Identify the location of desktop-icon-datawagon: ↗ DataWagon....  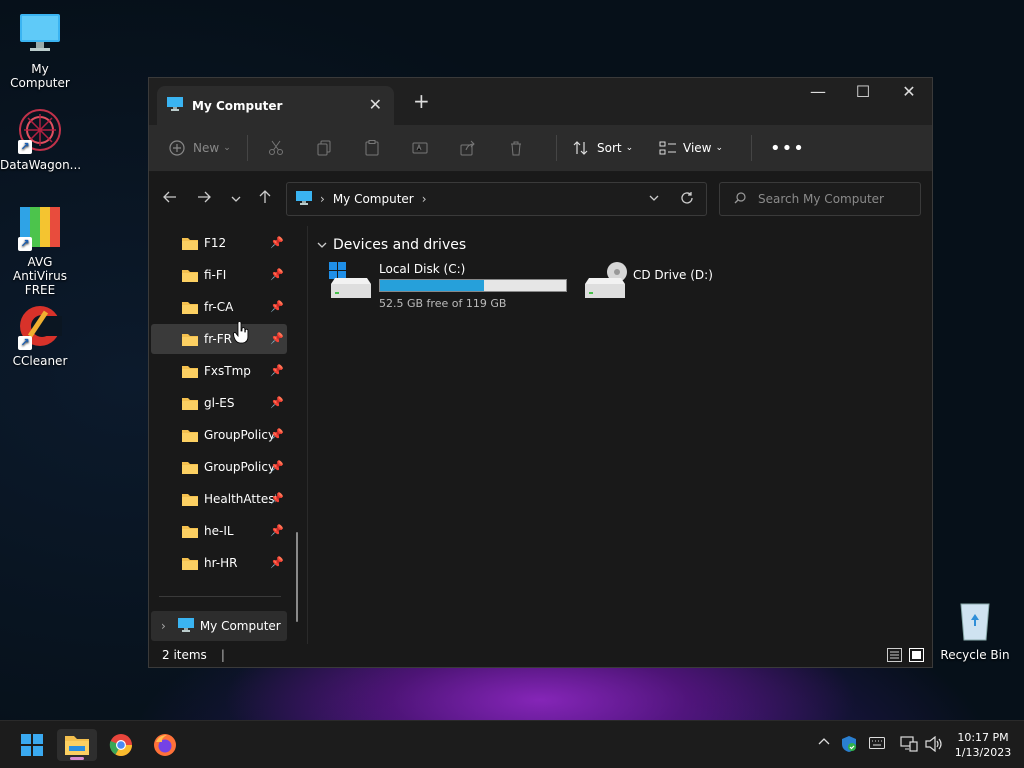
(41, 139).